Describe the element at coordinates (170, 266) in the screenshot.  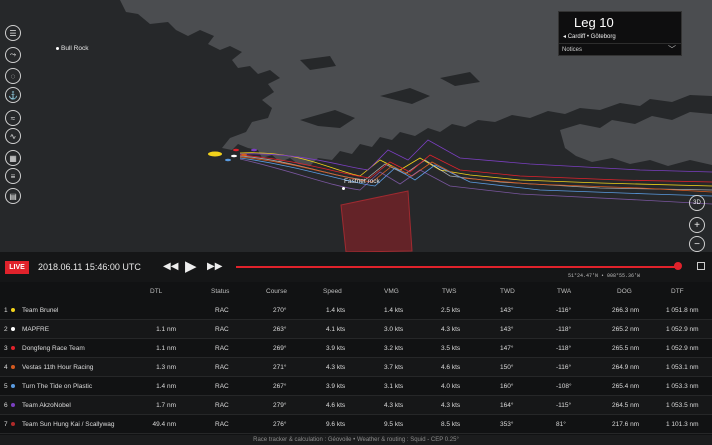
I see `rewind-icon: ◀◀` at that location.